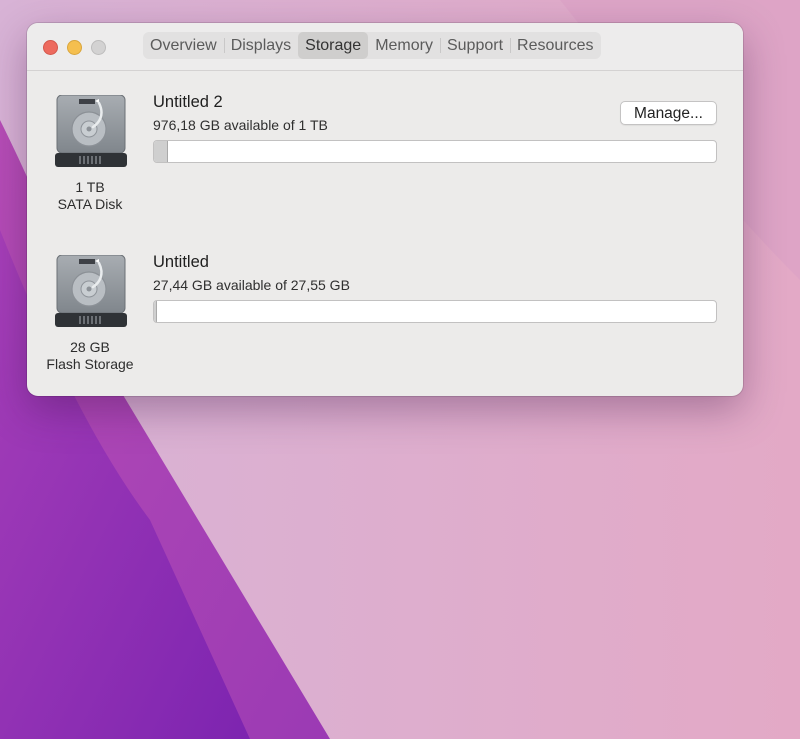 The width and height of the screenshot is (800, 739). What do you see at coordinates (260, 45) in the screenshot?
I see `tab-displays: Displays` at bounding box center [260, 45].